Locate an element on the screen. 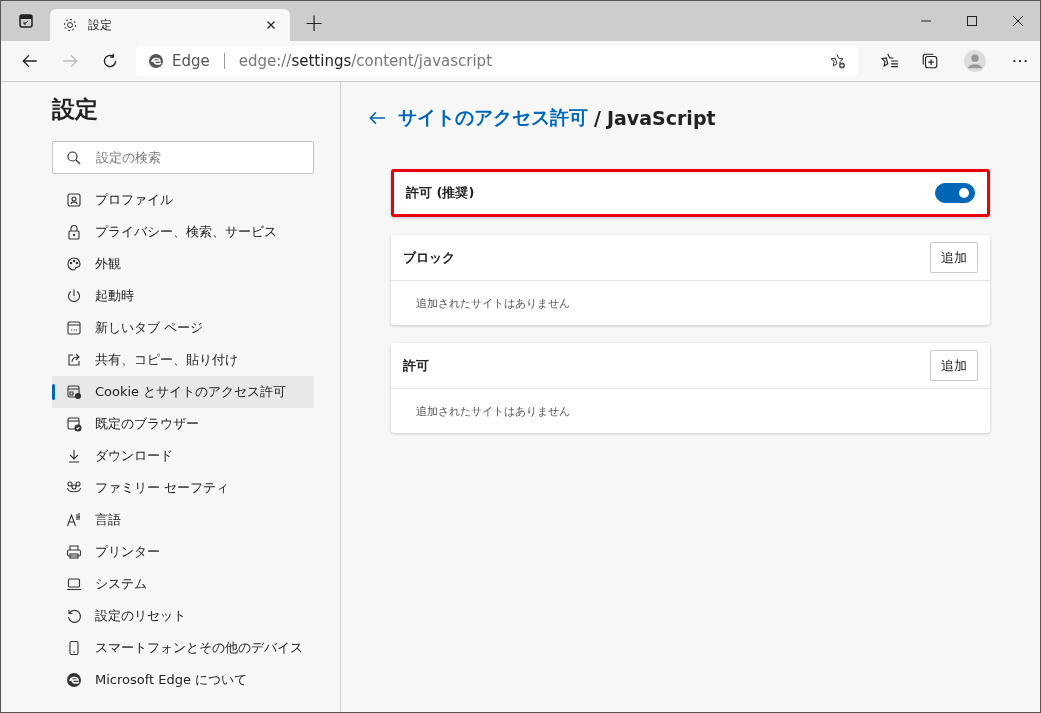  url-text: edge://settings/content/javascript is located at coordinates (365, 61).